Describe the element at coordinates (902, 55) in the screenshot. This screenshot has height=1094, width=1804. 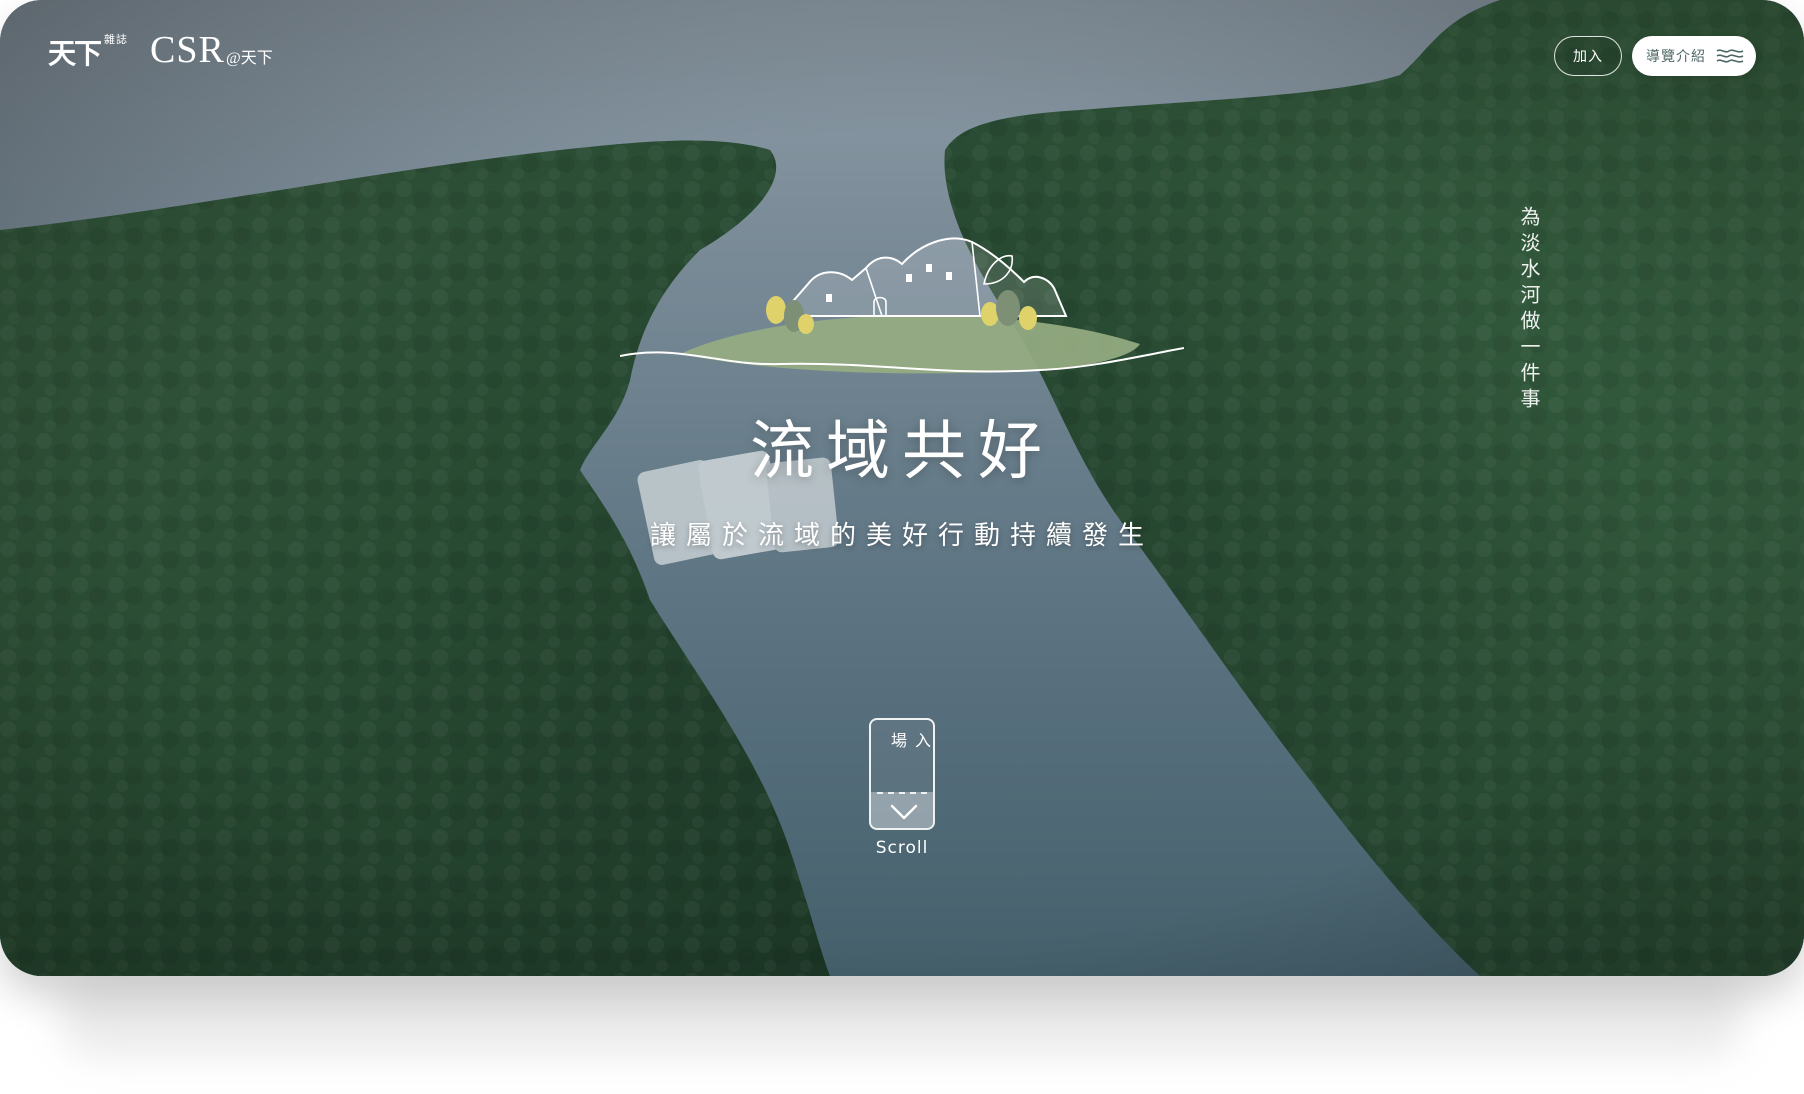
I see `site-header: 天下 雜誌 CSR @天下 加入 導覽介紹` at that location.